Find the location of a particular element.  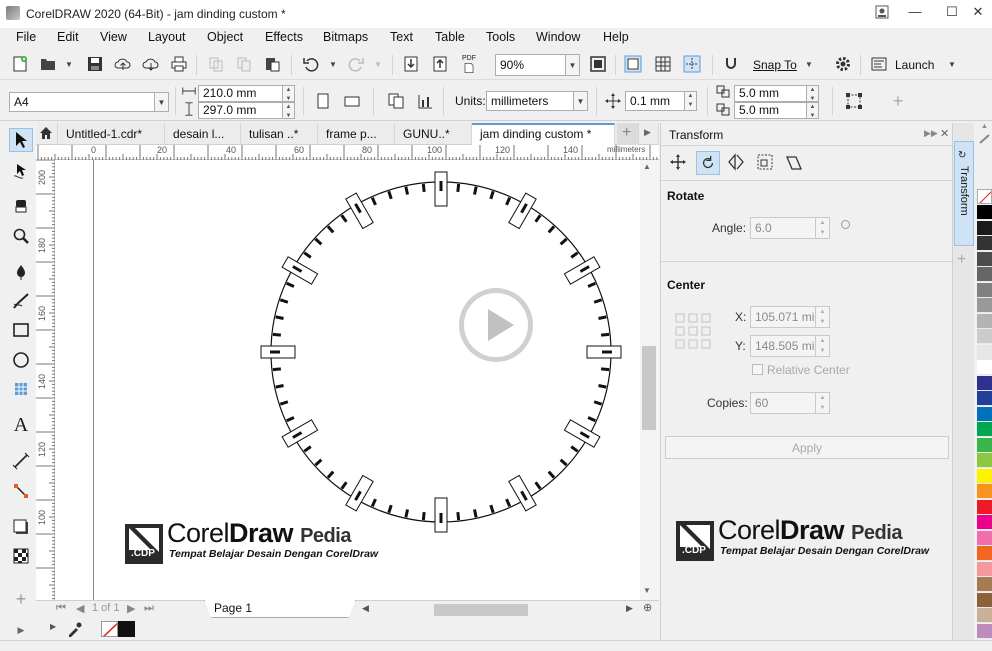

paste-icon is located at coordinates (272, 64).